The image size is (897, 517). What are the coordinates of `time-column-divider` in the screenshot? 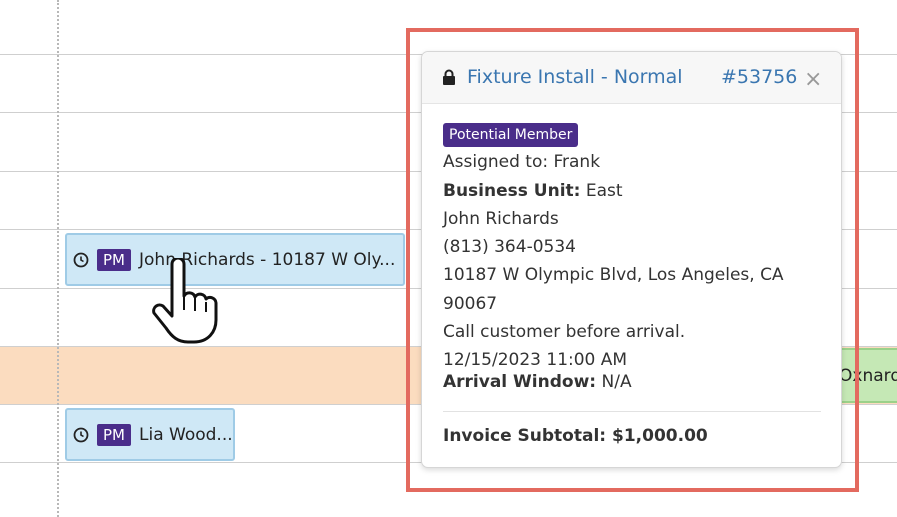 It's located at (58, 258).